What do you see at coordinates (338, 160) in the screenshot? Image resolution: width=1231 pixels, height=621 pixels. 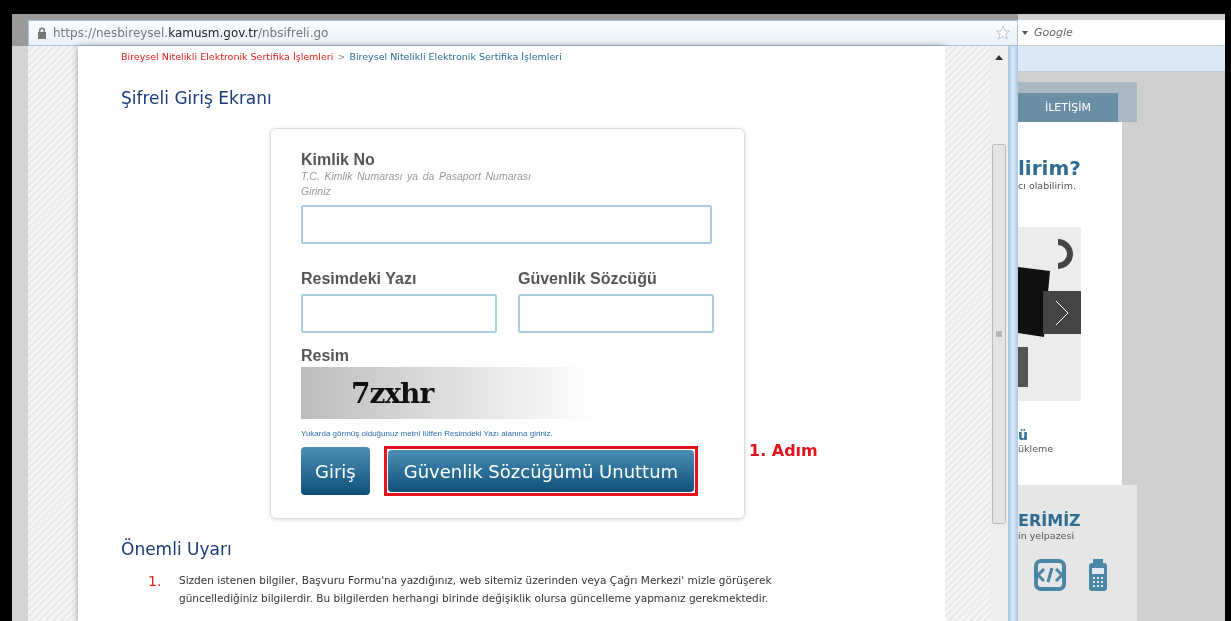 I see `field-label: Kimlik No` at bounding box center [338, 160].